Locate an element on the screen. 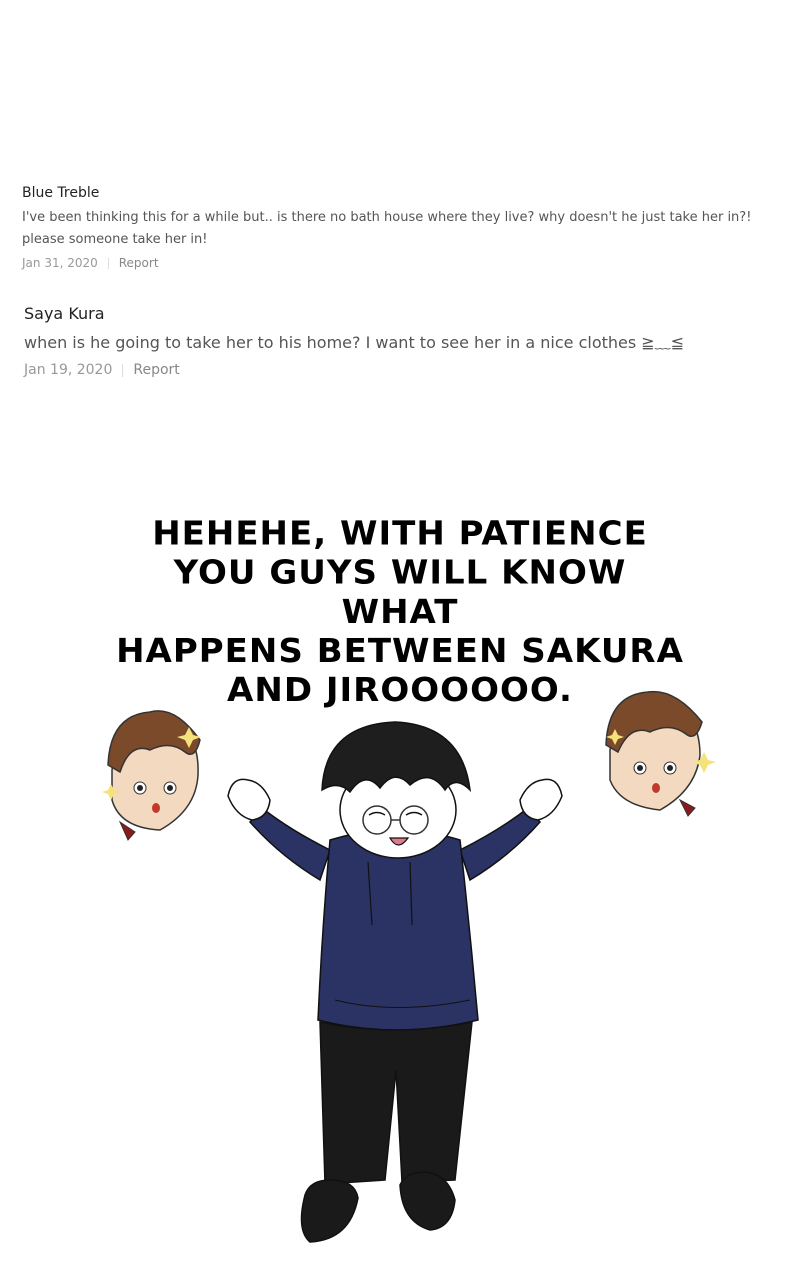 The height and width of the screenshot is (1280, 800). comment-date: Jan 19, 2020 is located at coordinates (68, 370).